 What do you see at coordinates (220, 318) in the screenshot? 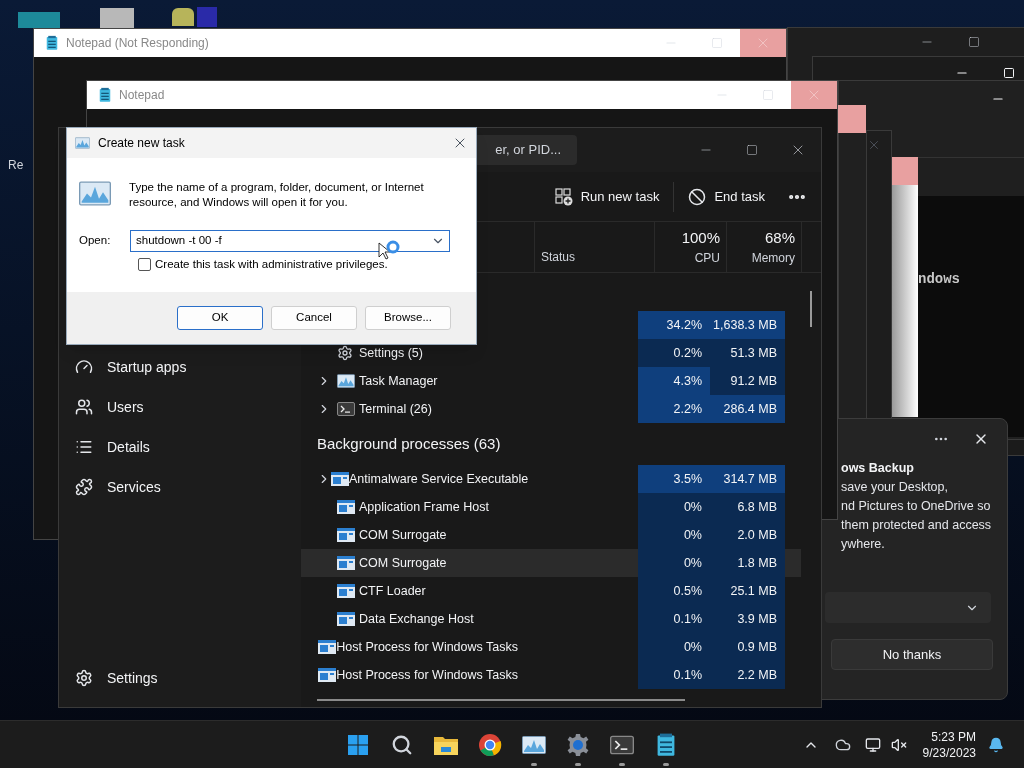
I see `dialog-button: OK` at bounding box center [220, 318].